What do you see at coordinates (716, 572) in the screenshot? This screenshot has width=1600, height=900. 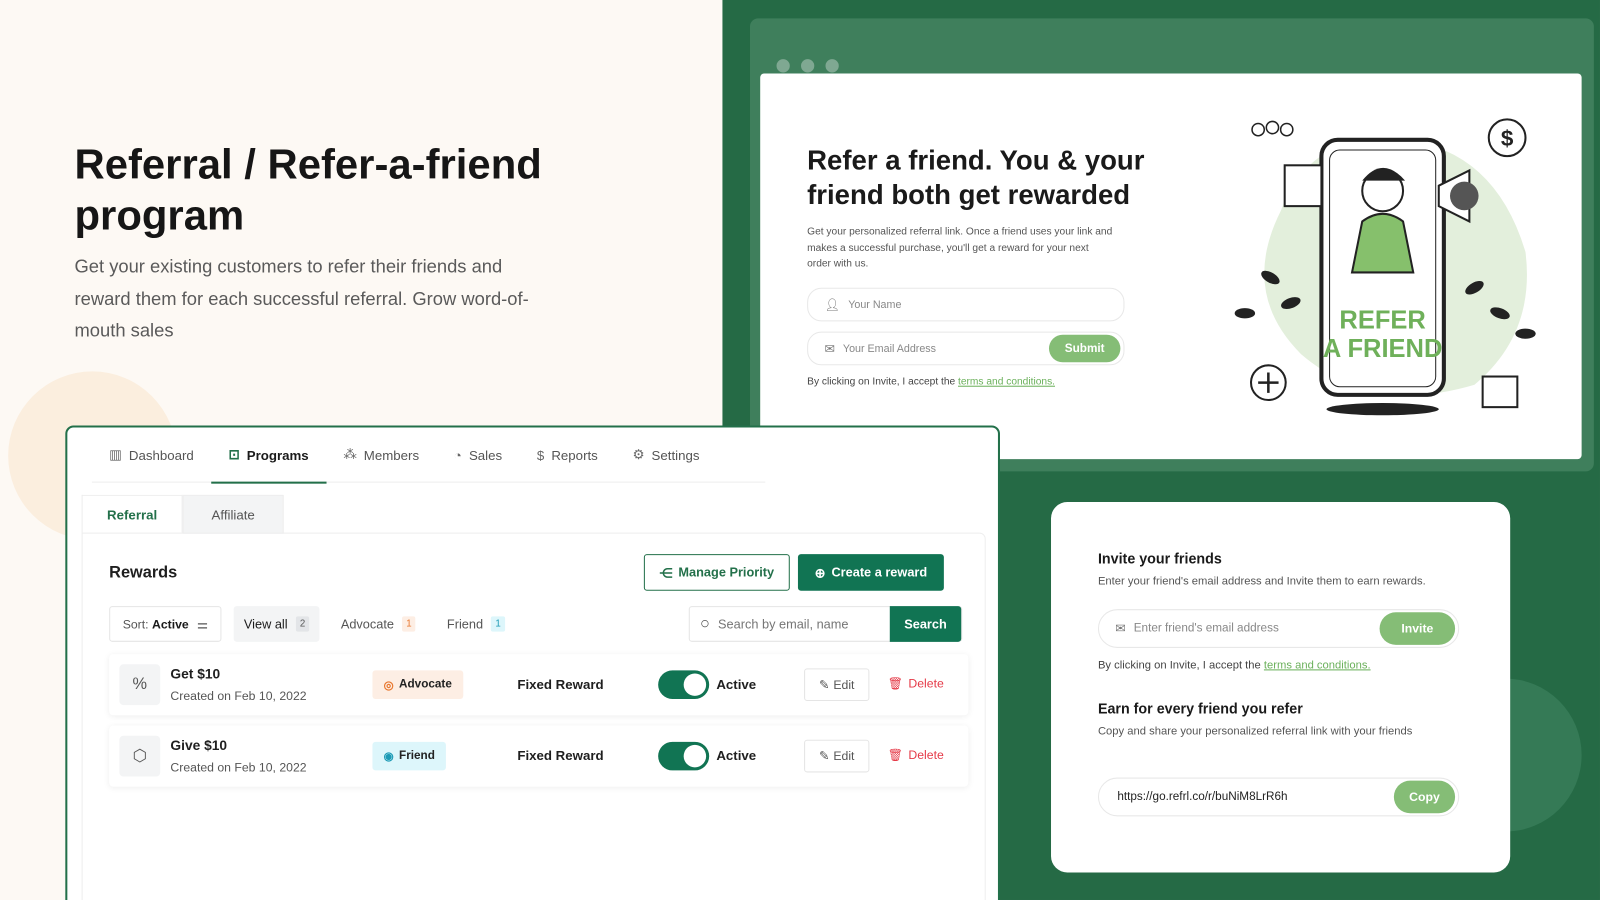 I see `manage-priority-button: ⋲ Manage Priority` at bounding box center [716, 572].